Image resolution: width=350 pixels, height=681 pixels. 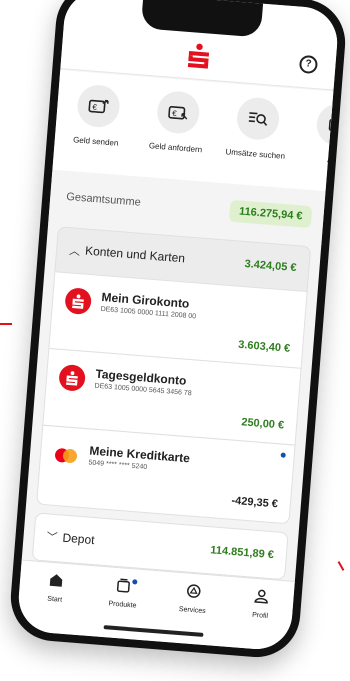 What do you see at coordinates (56, 580) in the screenshot?
I see `home-icon` at bounding box center [56, 580].